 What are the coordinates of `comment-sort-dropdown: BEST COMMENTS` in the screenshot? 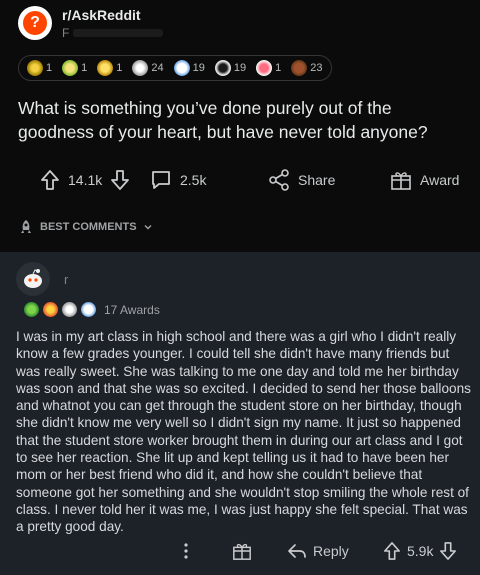 It's located at (85, 227).